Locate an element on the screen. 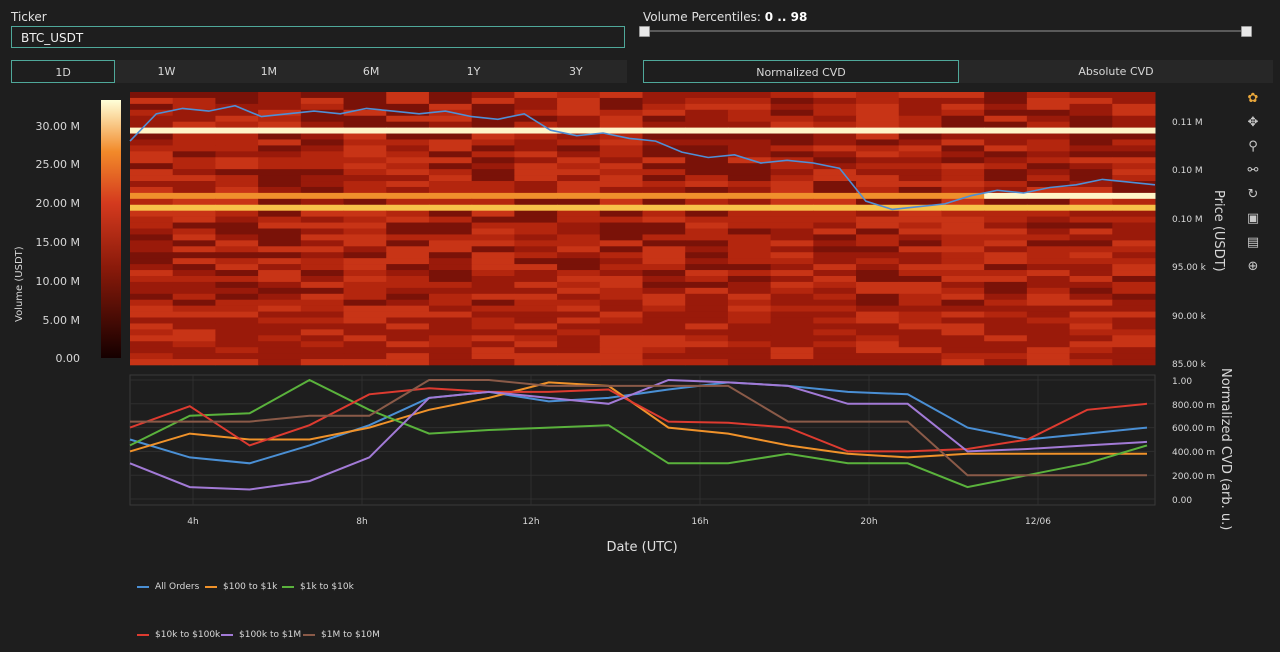  autoscale-icon: ⚯ is located at coordinates (1253, 170).